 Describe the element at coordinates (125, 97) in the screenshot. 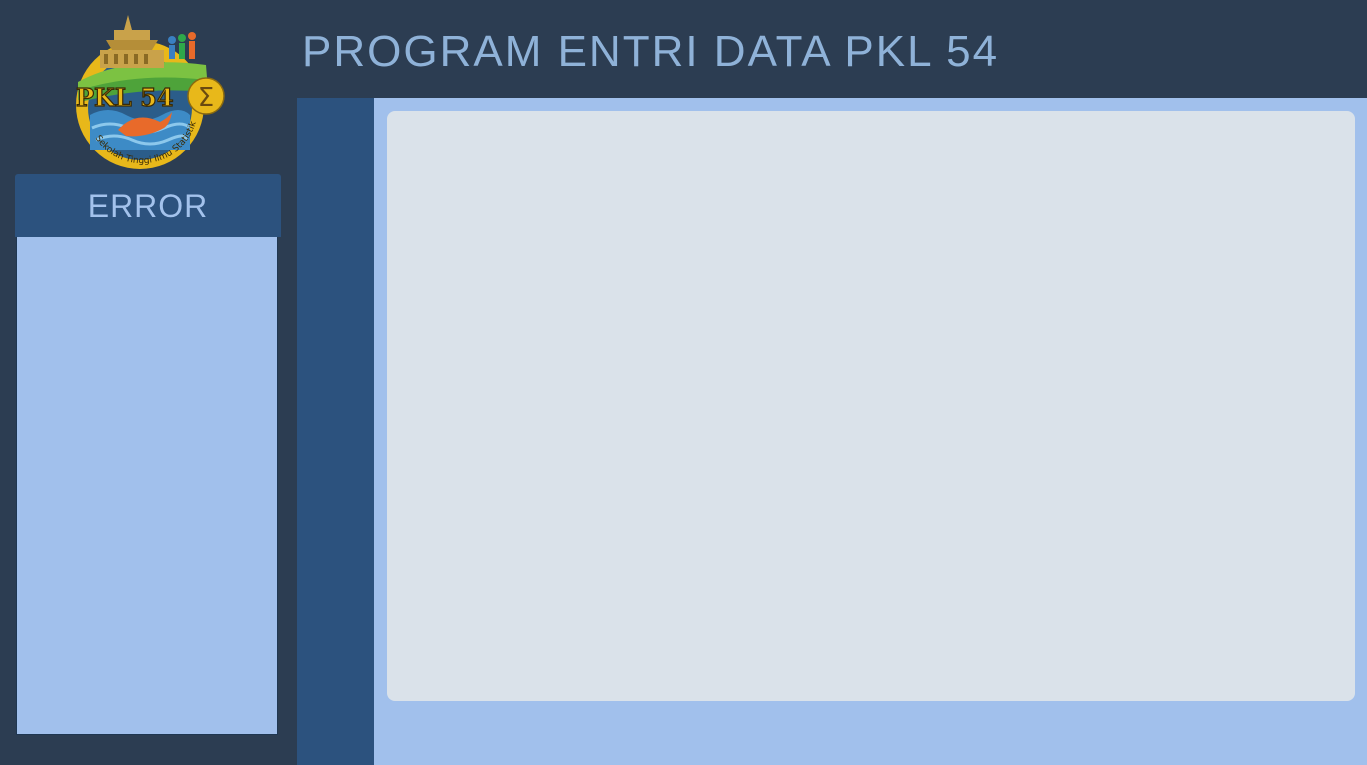

I see `logo-text: PKL 54` at that location.